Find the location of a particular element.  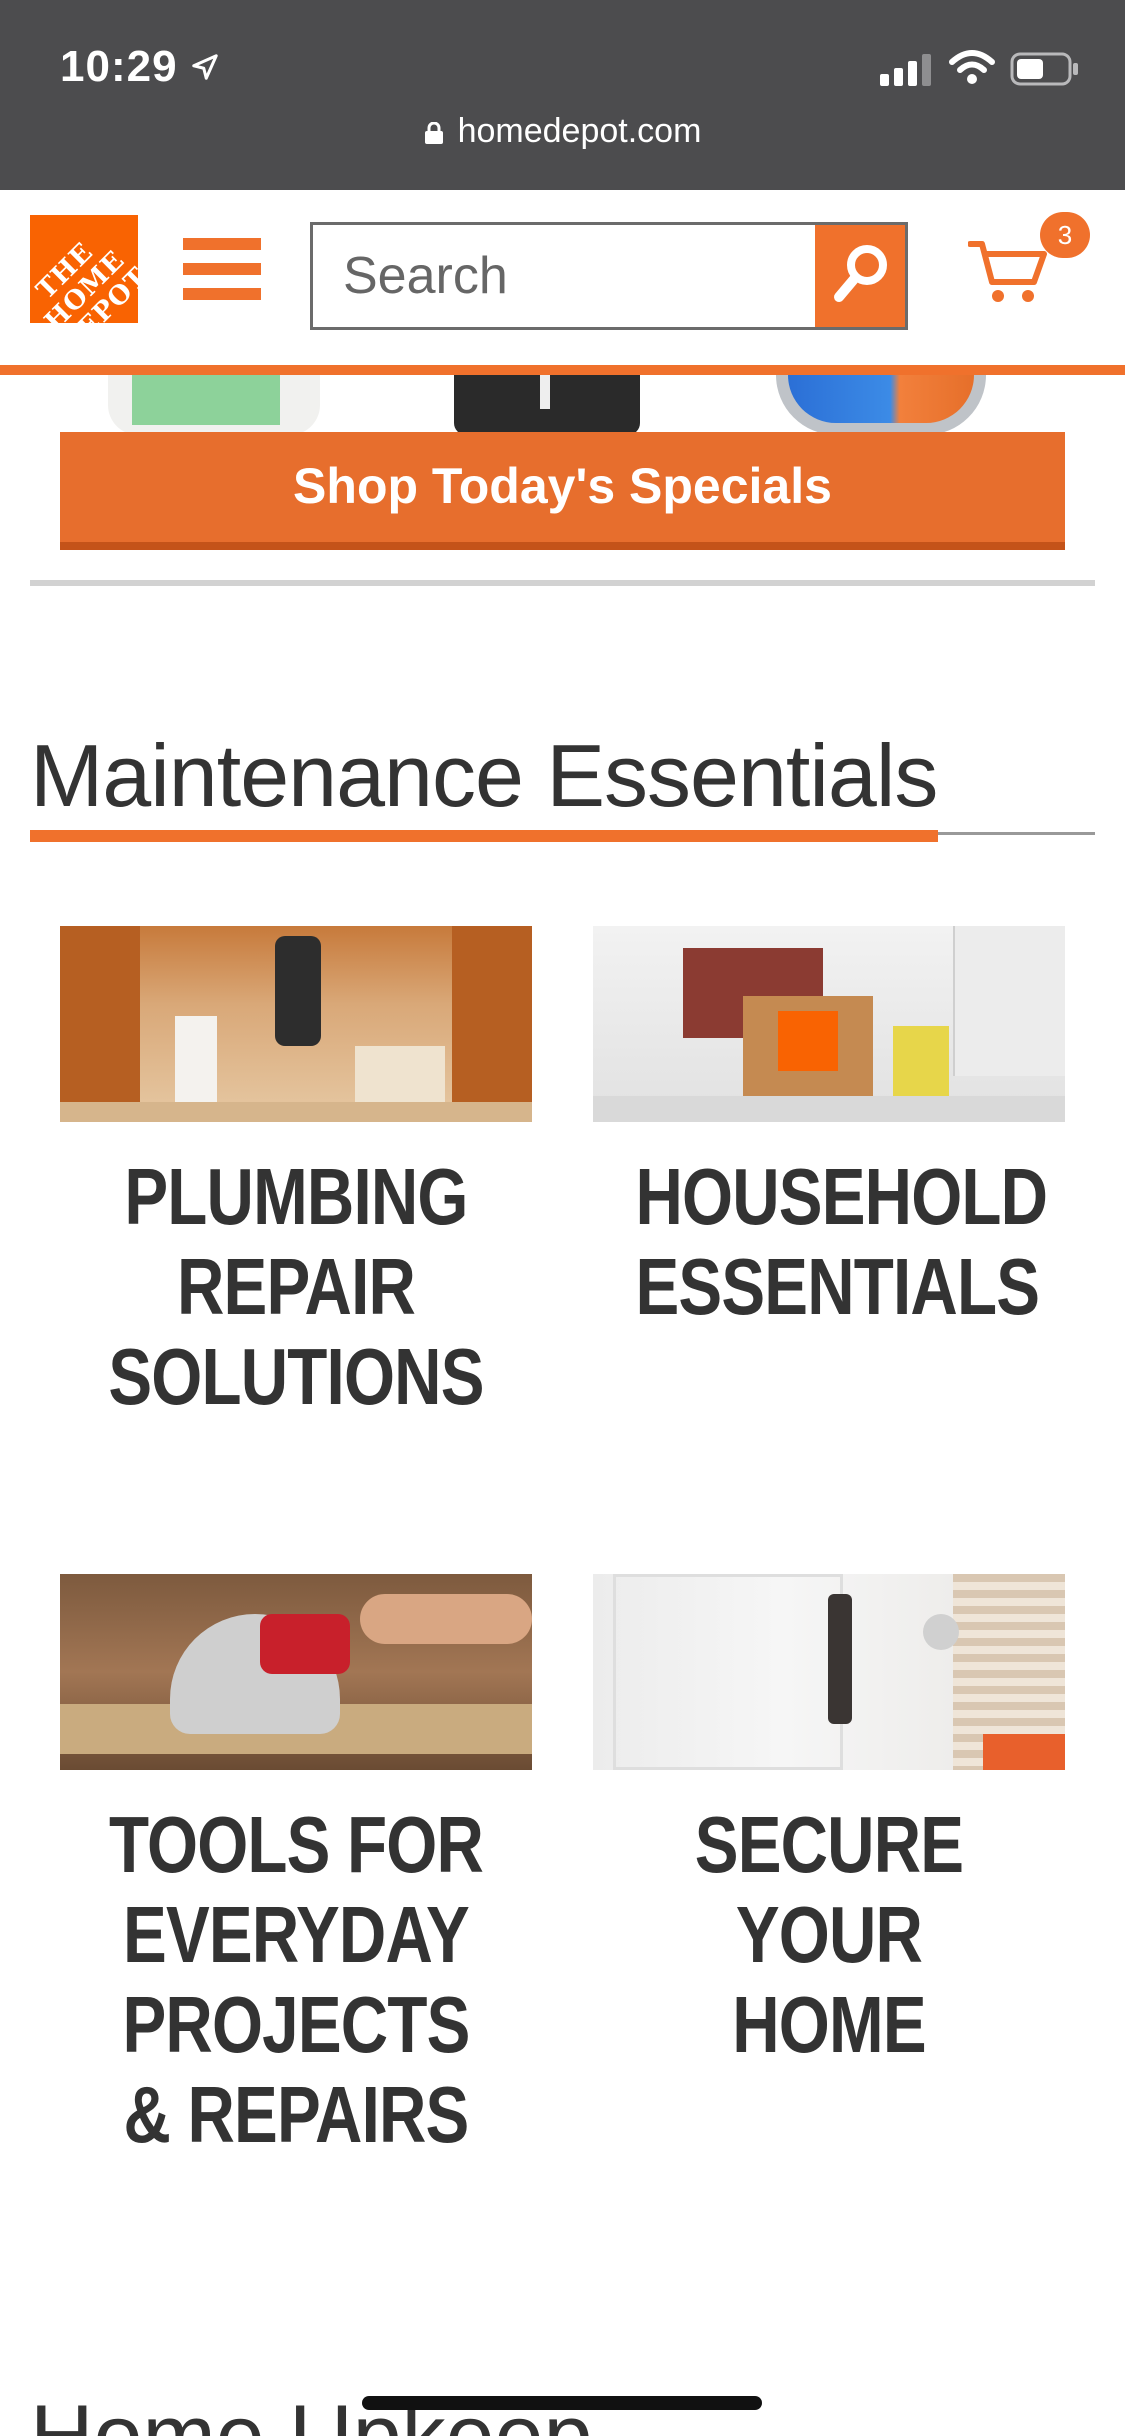

wifi-icon is located at coordinates (972, 67).